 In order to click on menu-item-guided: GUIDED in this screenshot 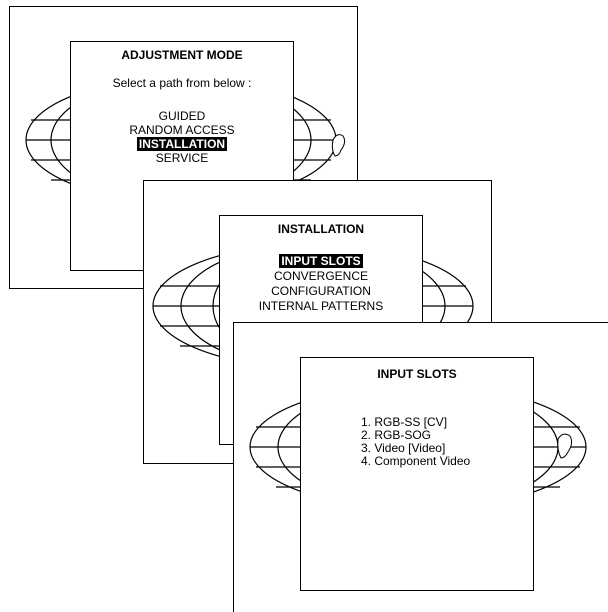, I will do `click(182, 116)`.